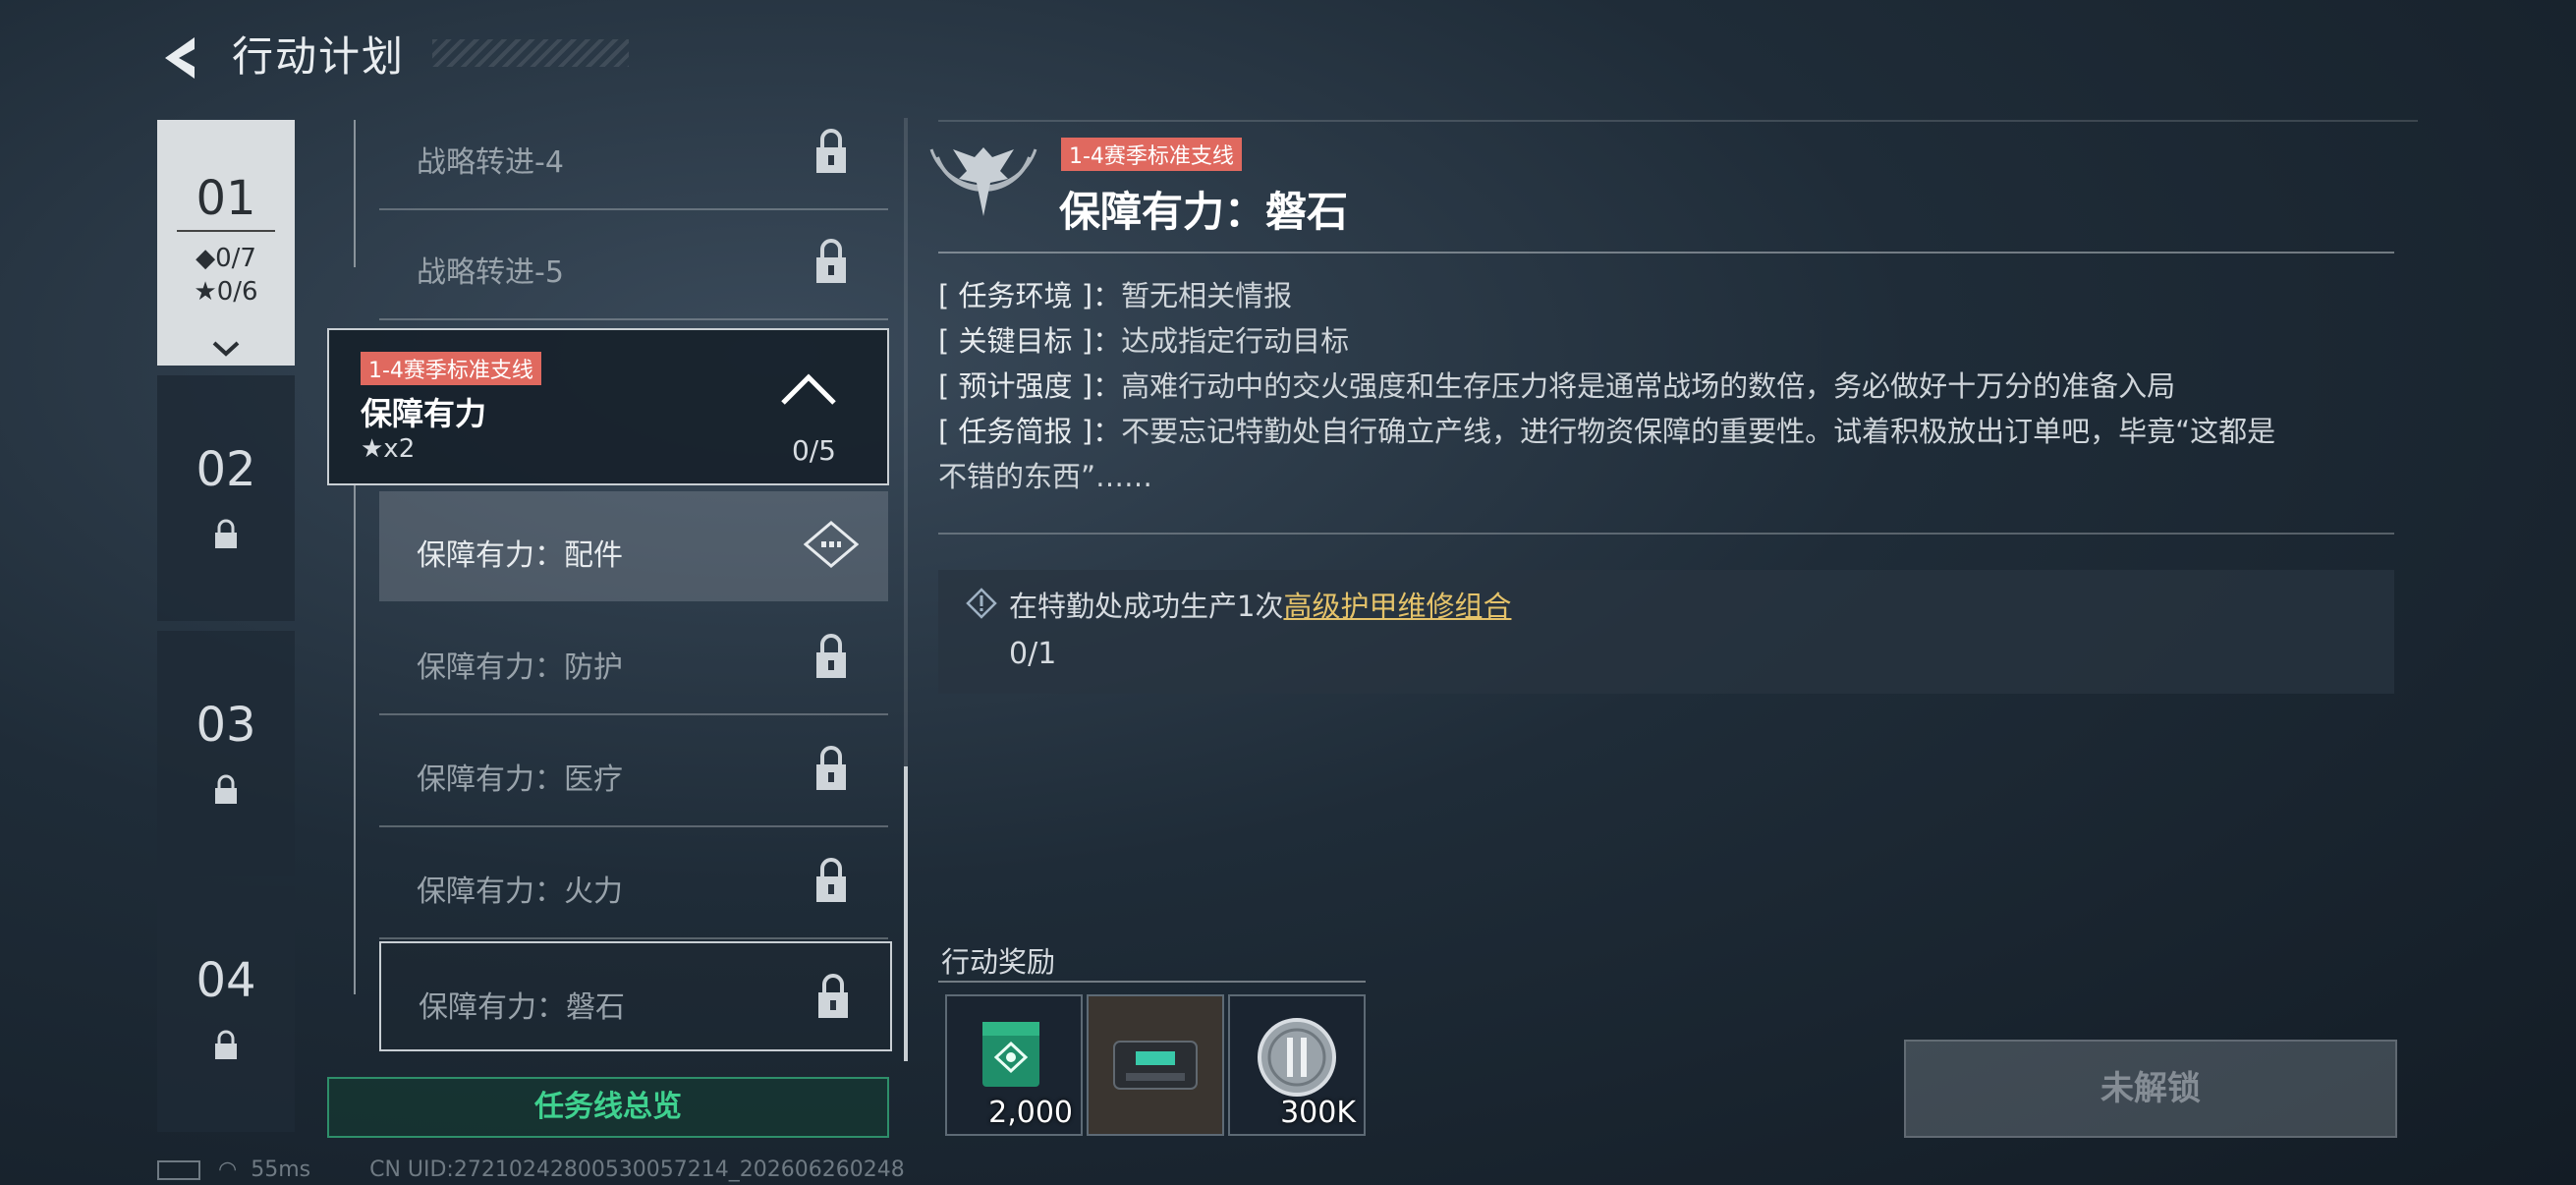 This screenshot has width=2576, height=1185. Describe the element at coordinates (633, 154) in the screenshot. I see `task-row: 战略转进-4` at that location.